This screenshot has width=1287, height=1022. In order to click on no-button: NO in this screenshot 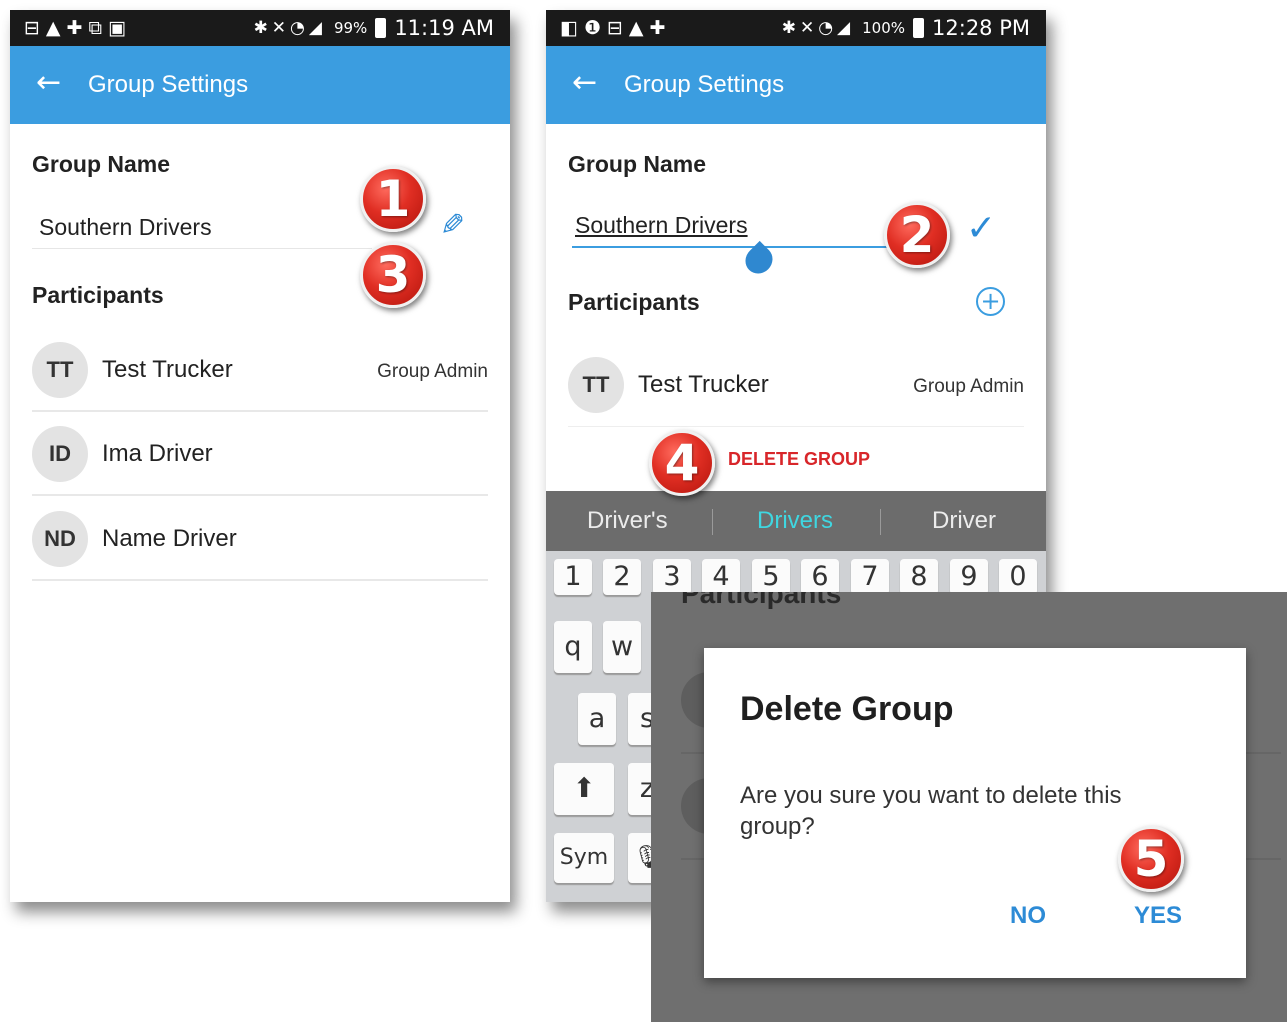, I will do `click(1028, 916)`.